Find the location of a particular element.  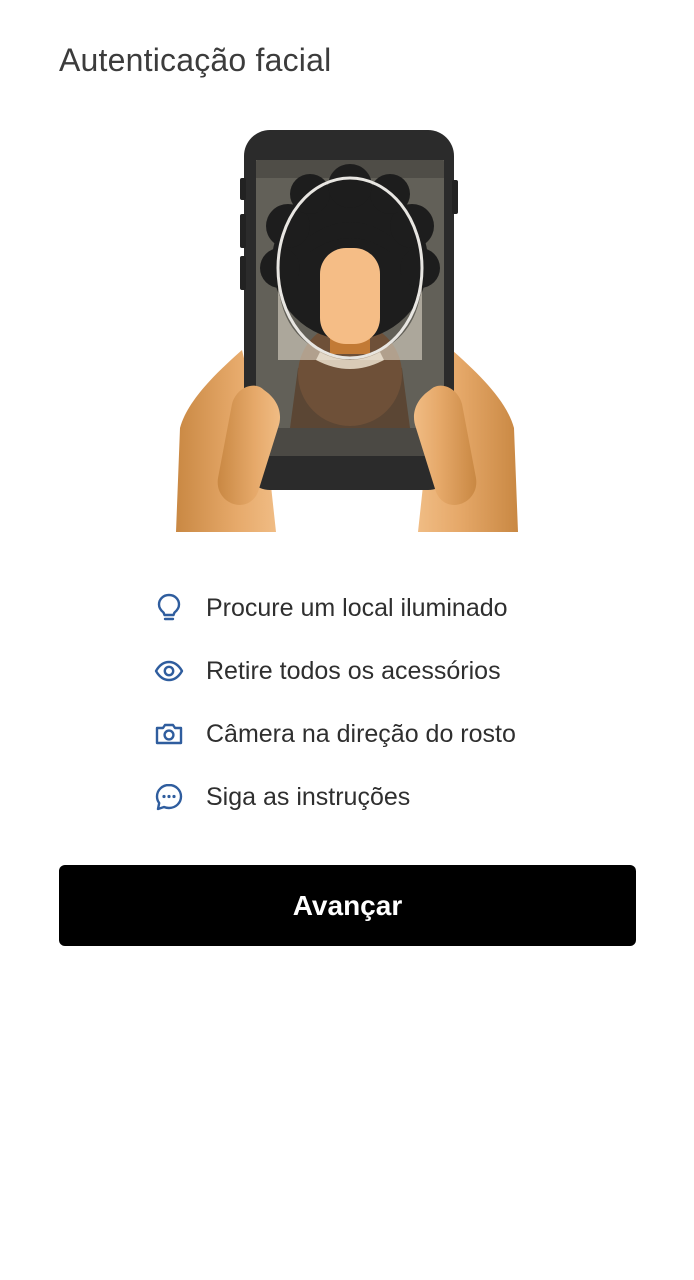

tip-label: Câmera na direção do rosto is located at coordinates (361, 733).